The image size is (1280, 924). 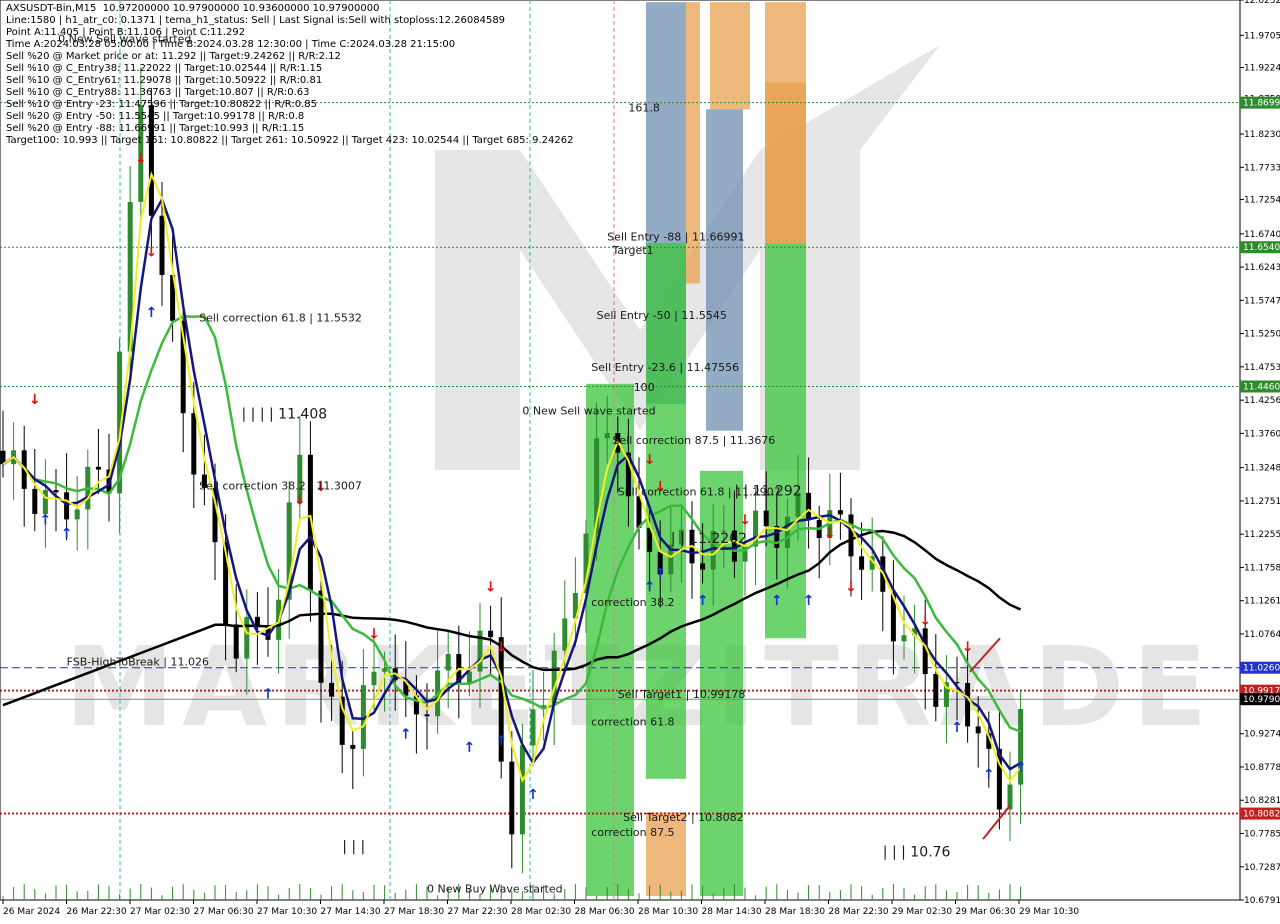 What do you see at coordinates (1262, 36) in the screenshot?
I see `y-tick-label: 11.9705` at bounding box center [1262, 36].